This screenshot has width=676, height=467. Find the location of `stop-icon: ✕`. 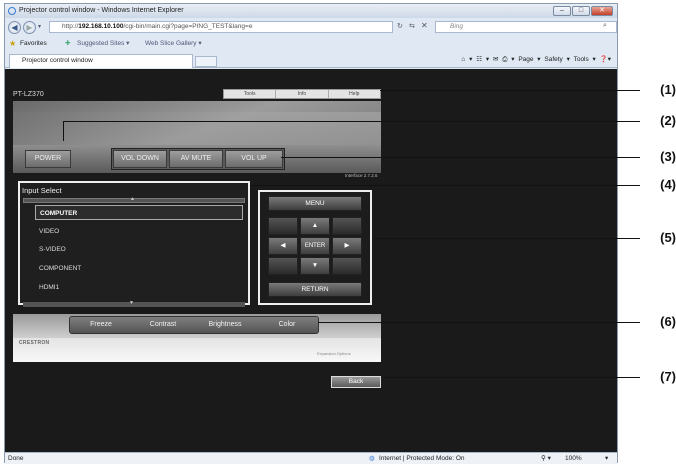

stop-icon: ✕ is located at coordinates (424, 25).